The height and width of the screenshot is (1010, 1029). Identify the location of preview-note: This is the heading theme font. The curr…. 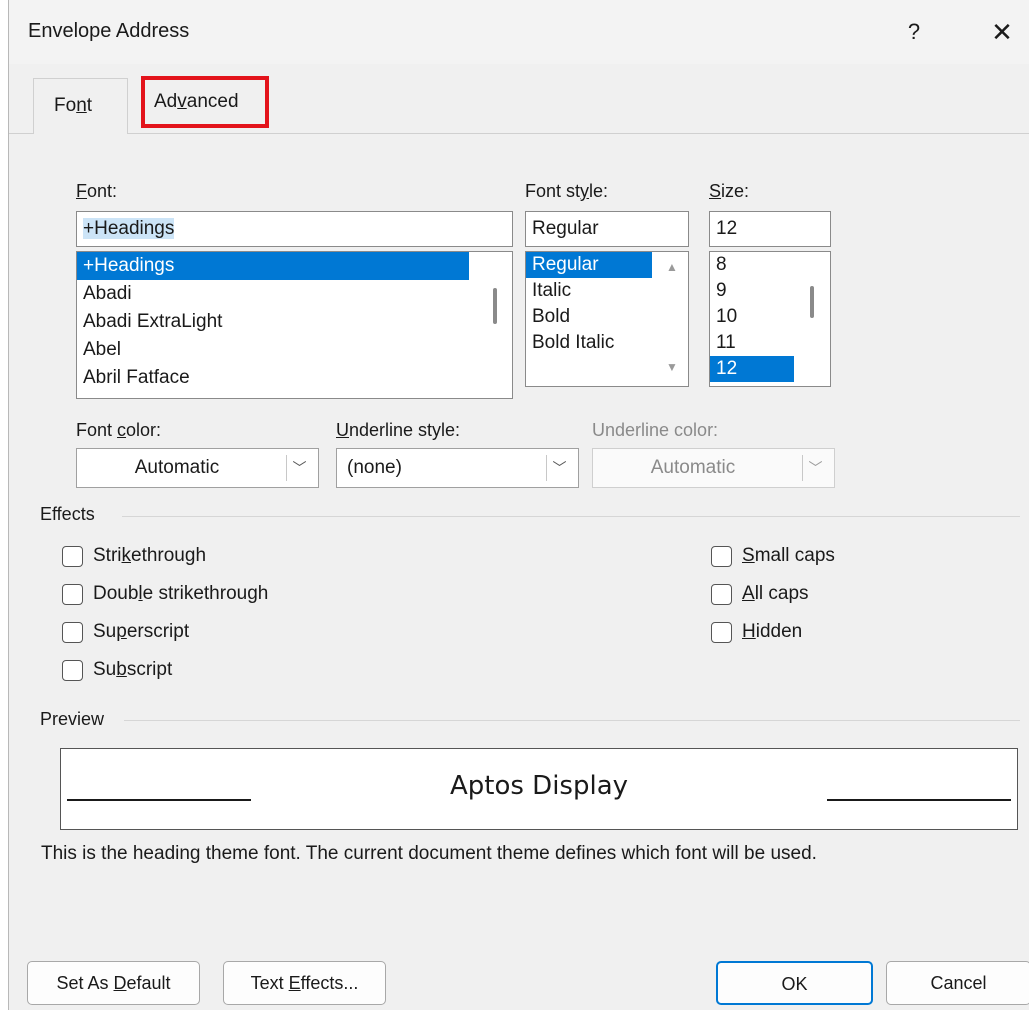
(429, 853).